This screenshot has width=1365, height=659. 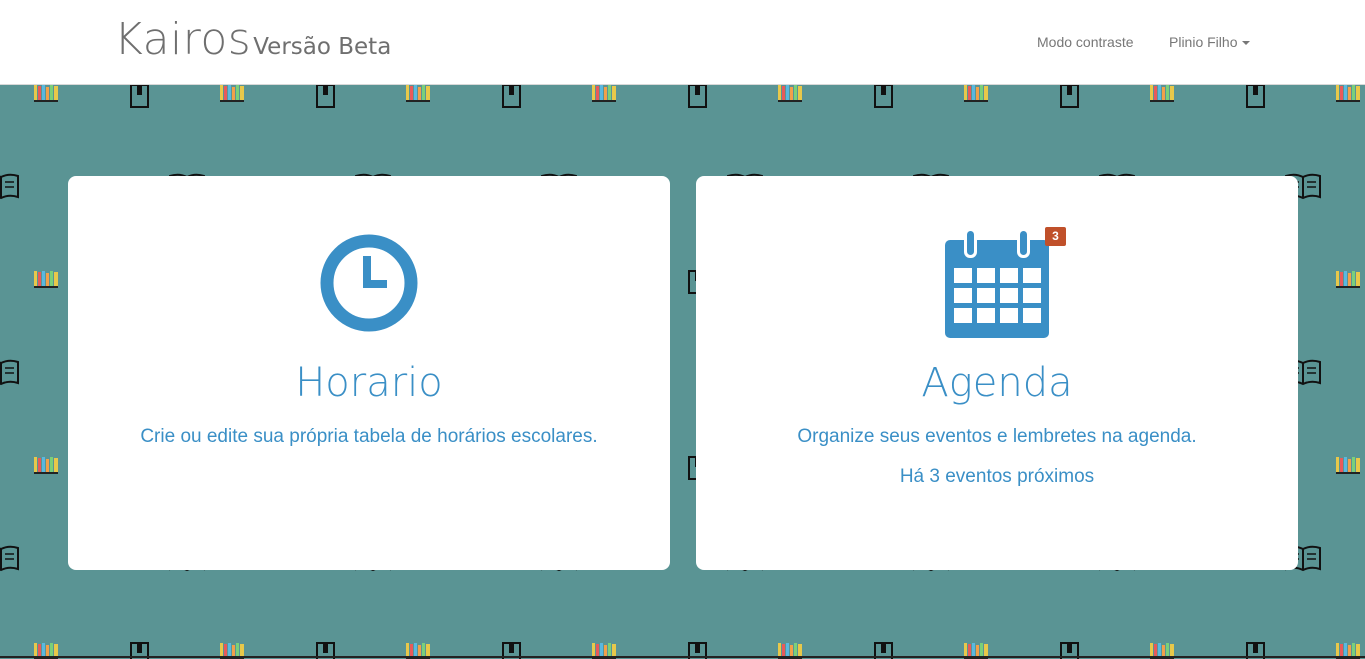 I want to click on caret-down-icon, so click(x=1246, y=43).